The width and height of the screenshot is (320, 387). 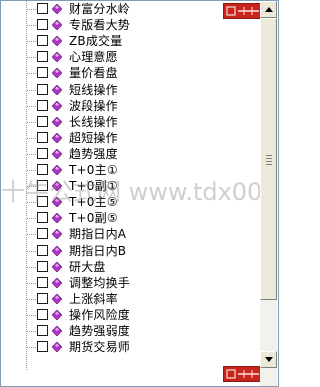 What do you see at coordinates (130, 57) in the screenshot?
I see `tree-item: 心理意愿` at bounding box center [130, 57].